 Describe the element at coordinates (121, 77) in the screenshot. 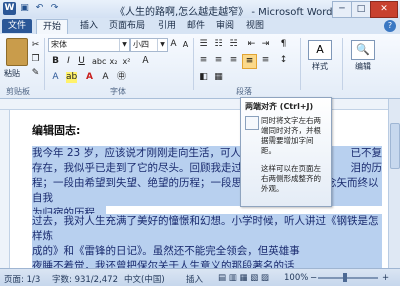

I see `enclosed-char-icon: ㊥` at that location.